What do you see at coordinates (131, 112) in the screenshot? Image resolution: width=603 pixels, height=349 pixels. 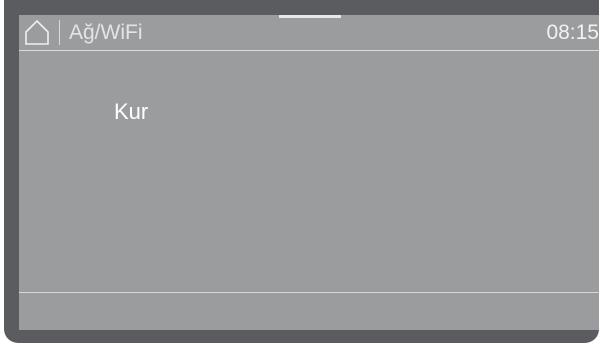 I see `menu-item-kur: Kur` at bounding box center [131, 112].